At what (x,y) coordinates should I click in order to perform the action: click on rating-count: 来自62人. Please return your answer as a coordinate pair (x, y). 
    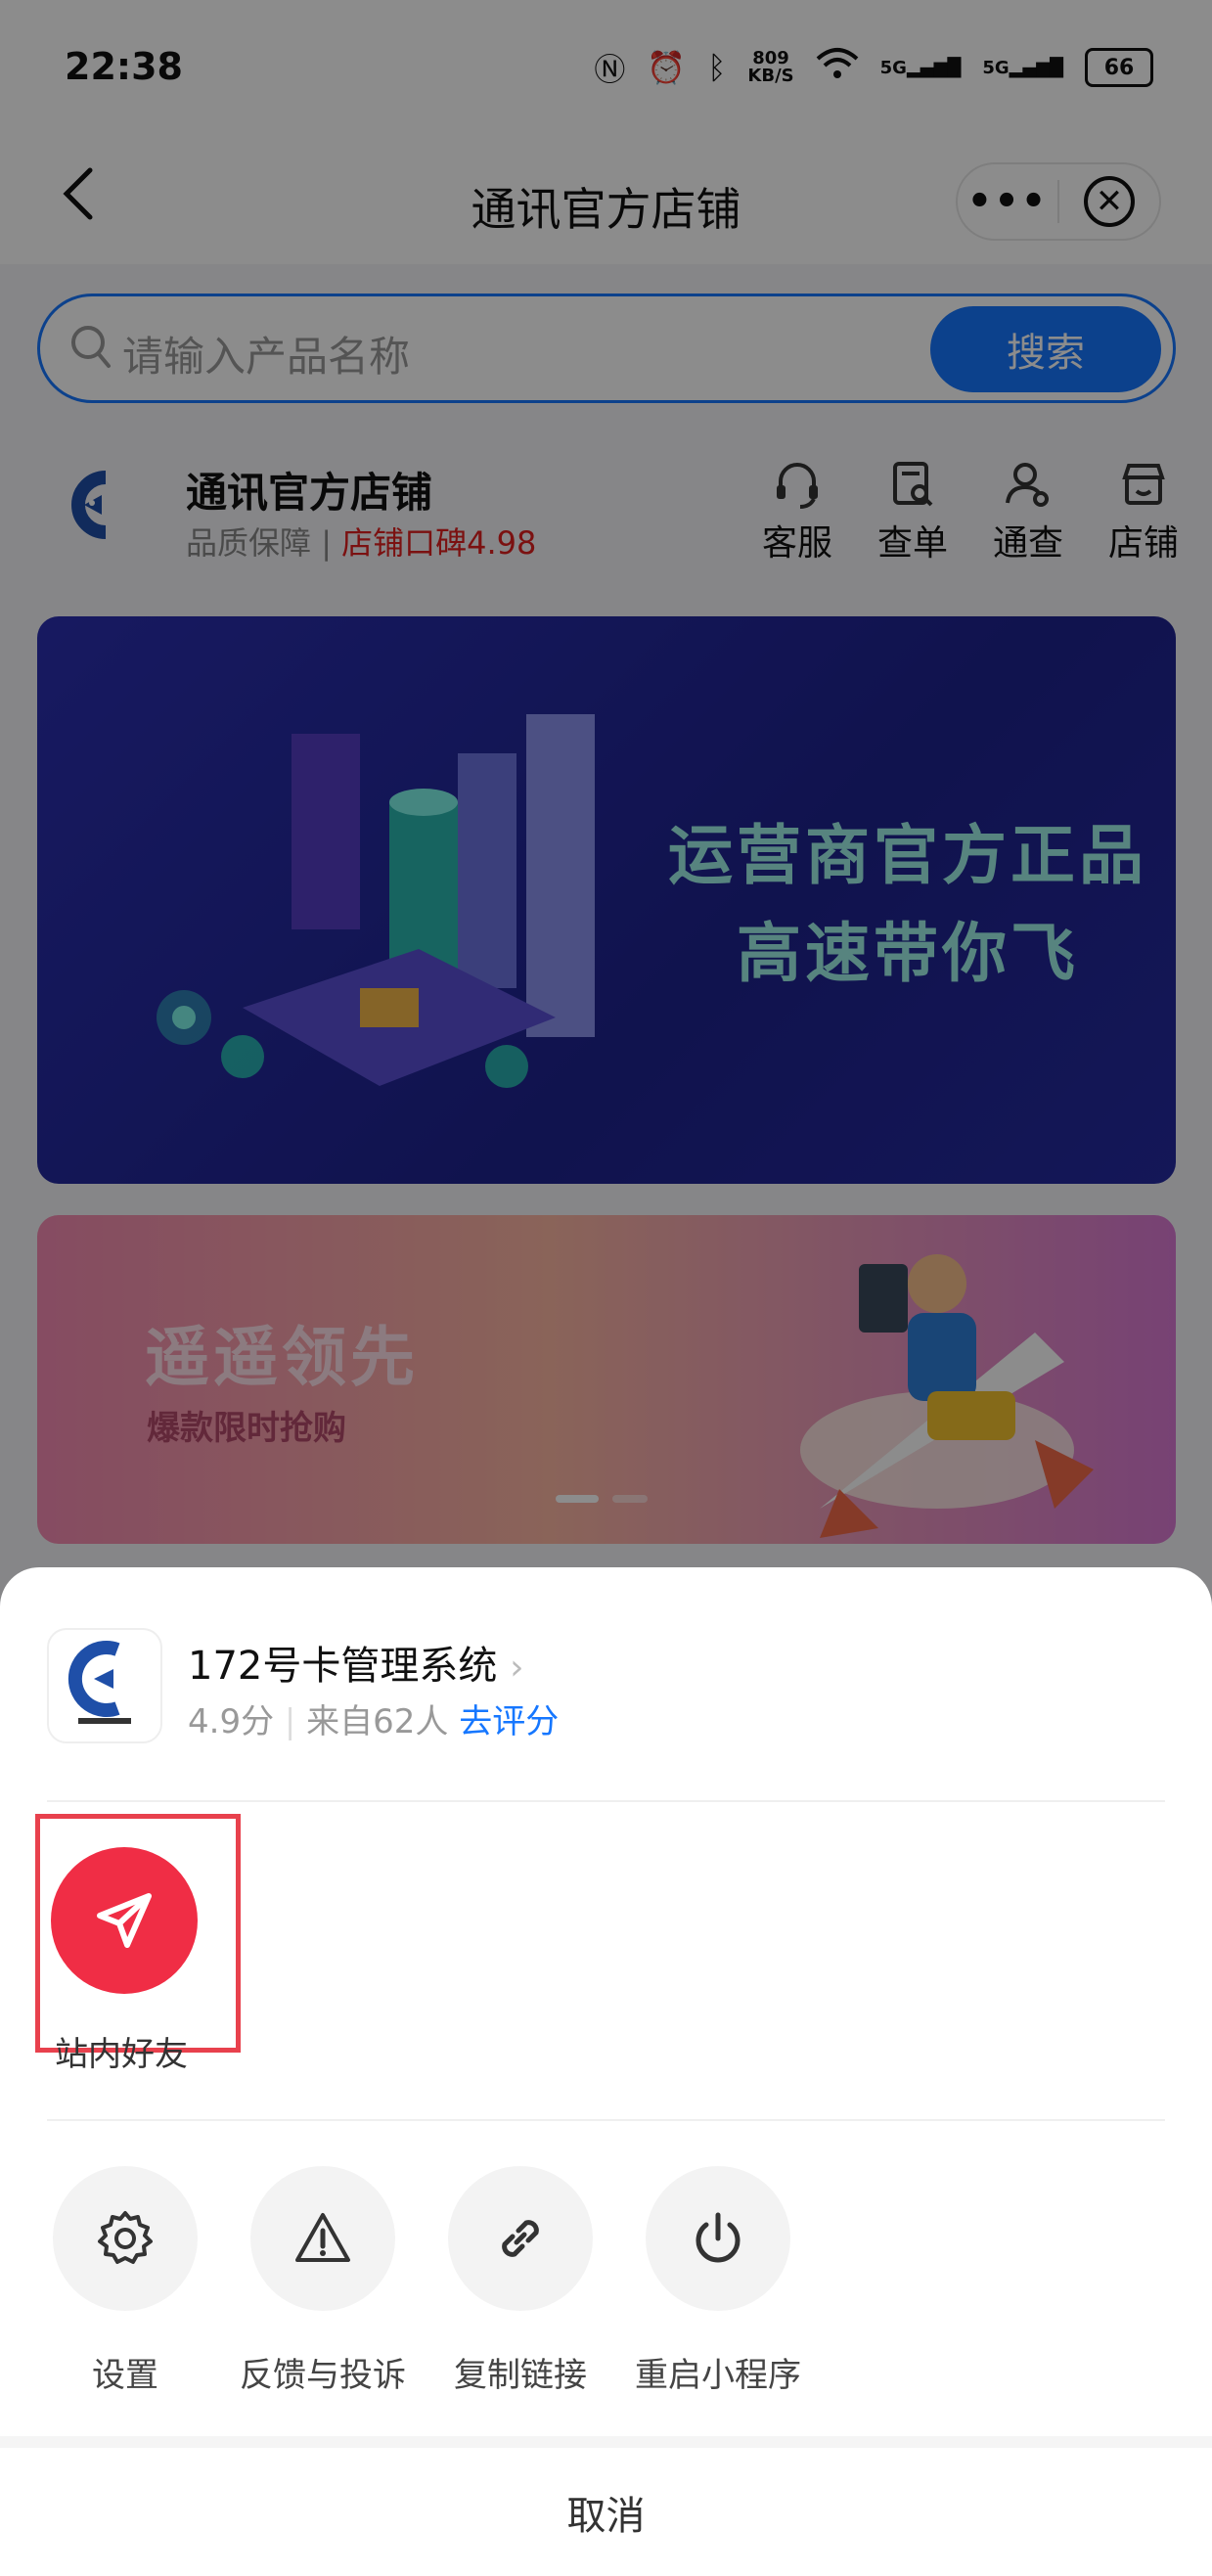
    Looking at the image, I should click on (377, 1721).